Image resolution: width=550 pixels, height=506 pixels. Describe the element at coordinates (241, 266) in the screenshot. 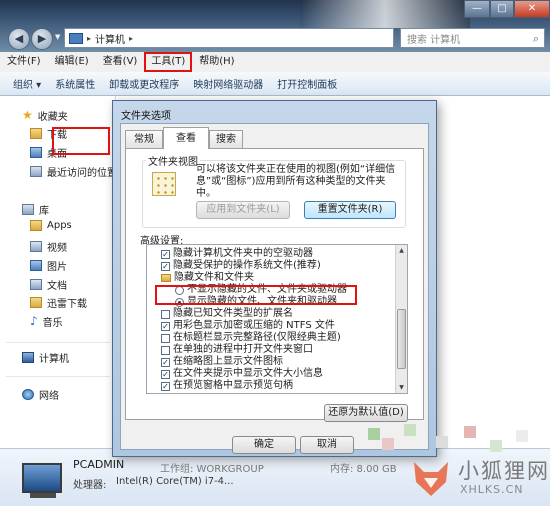

I see `list-item: ✓ 隐藏受保护的操作系统文件(推荐)` at that location.